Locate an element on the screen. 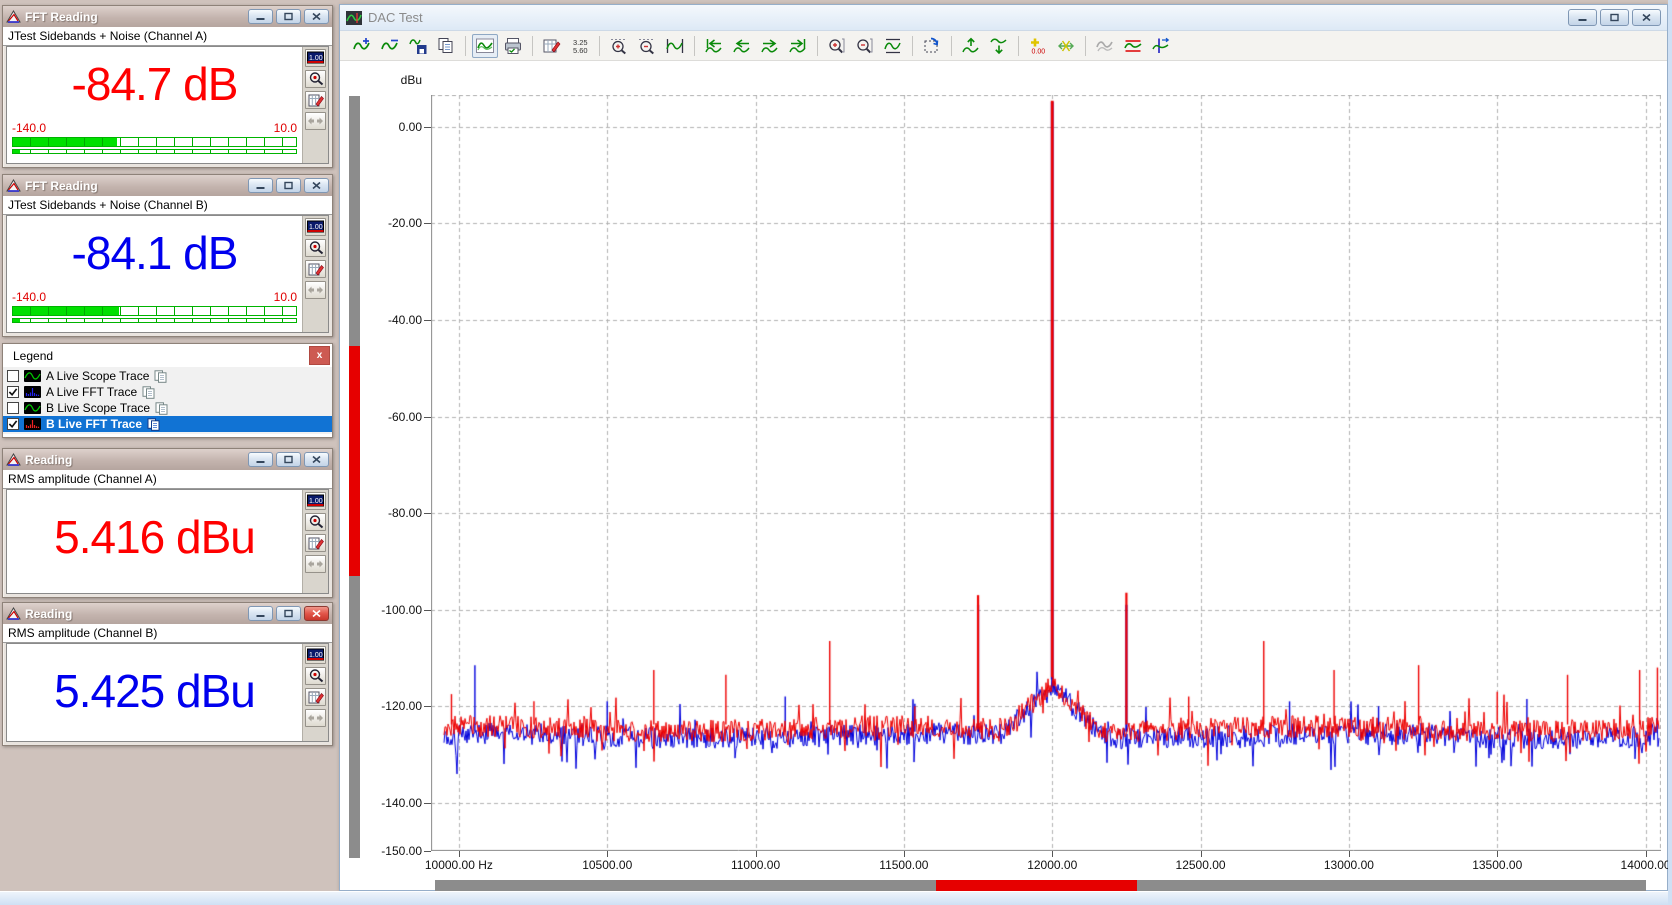  legend-row: B Live Scope Trace is located at coordinates (167, 408).